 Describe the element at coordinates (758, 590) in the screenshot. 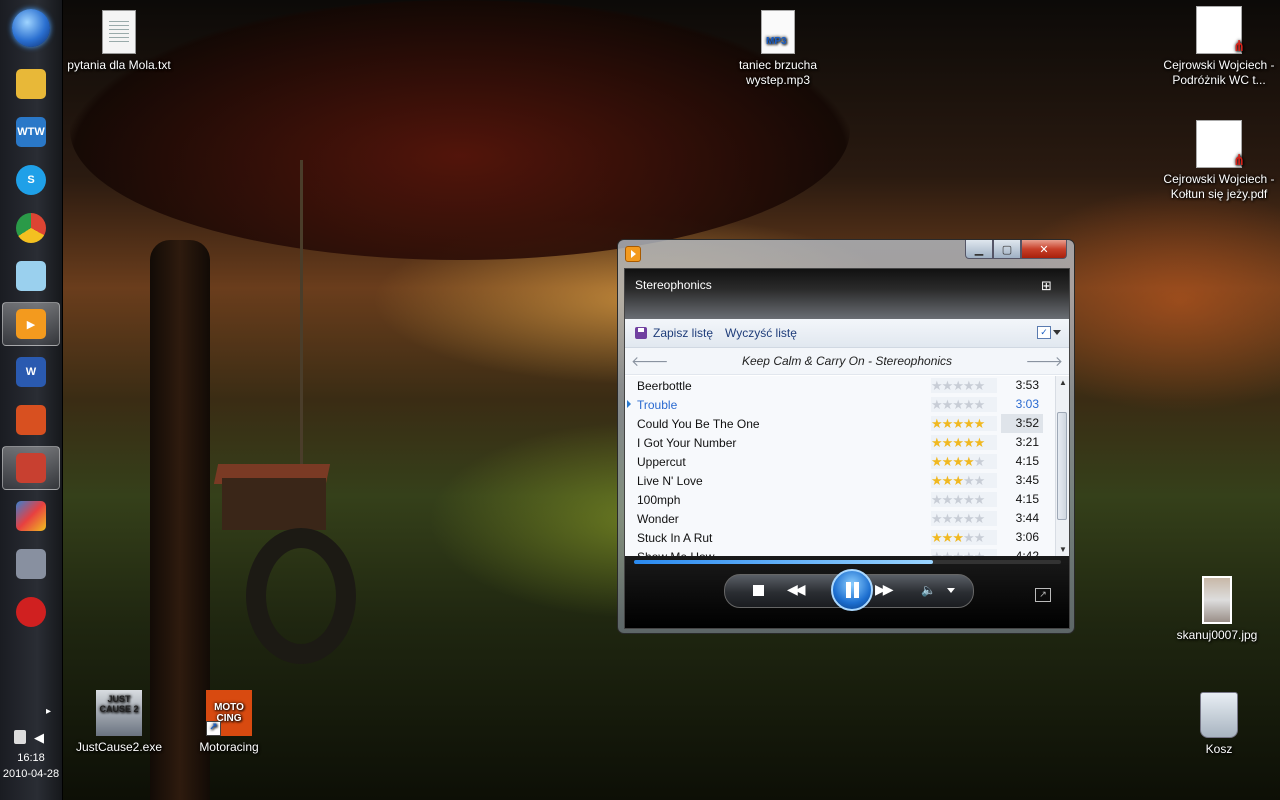

I see `stop-button` at that location.